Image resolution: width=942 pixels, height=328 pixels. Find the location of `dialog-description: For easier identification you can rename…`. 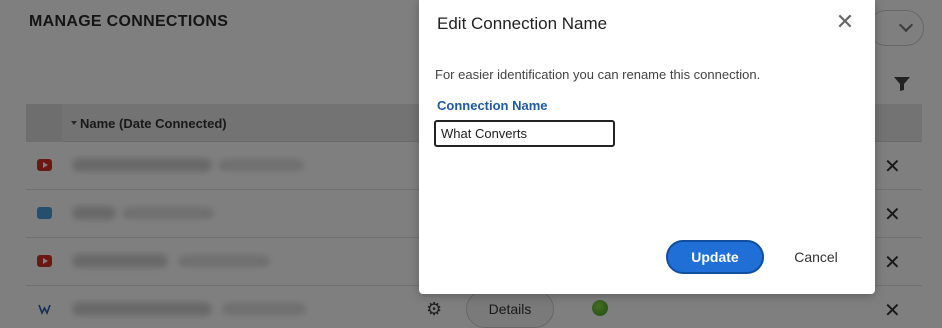

dialog-description: For easier identification you can rename… is located at coordinates (598, 74).